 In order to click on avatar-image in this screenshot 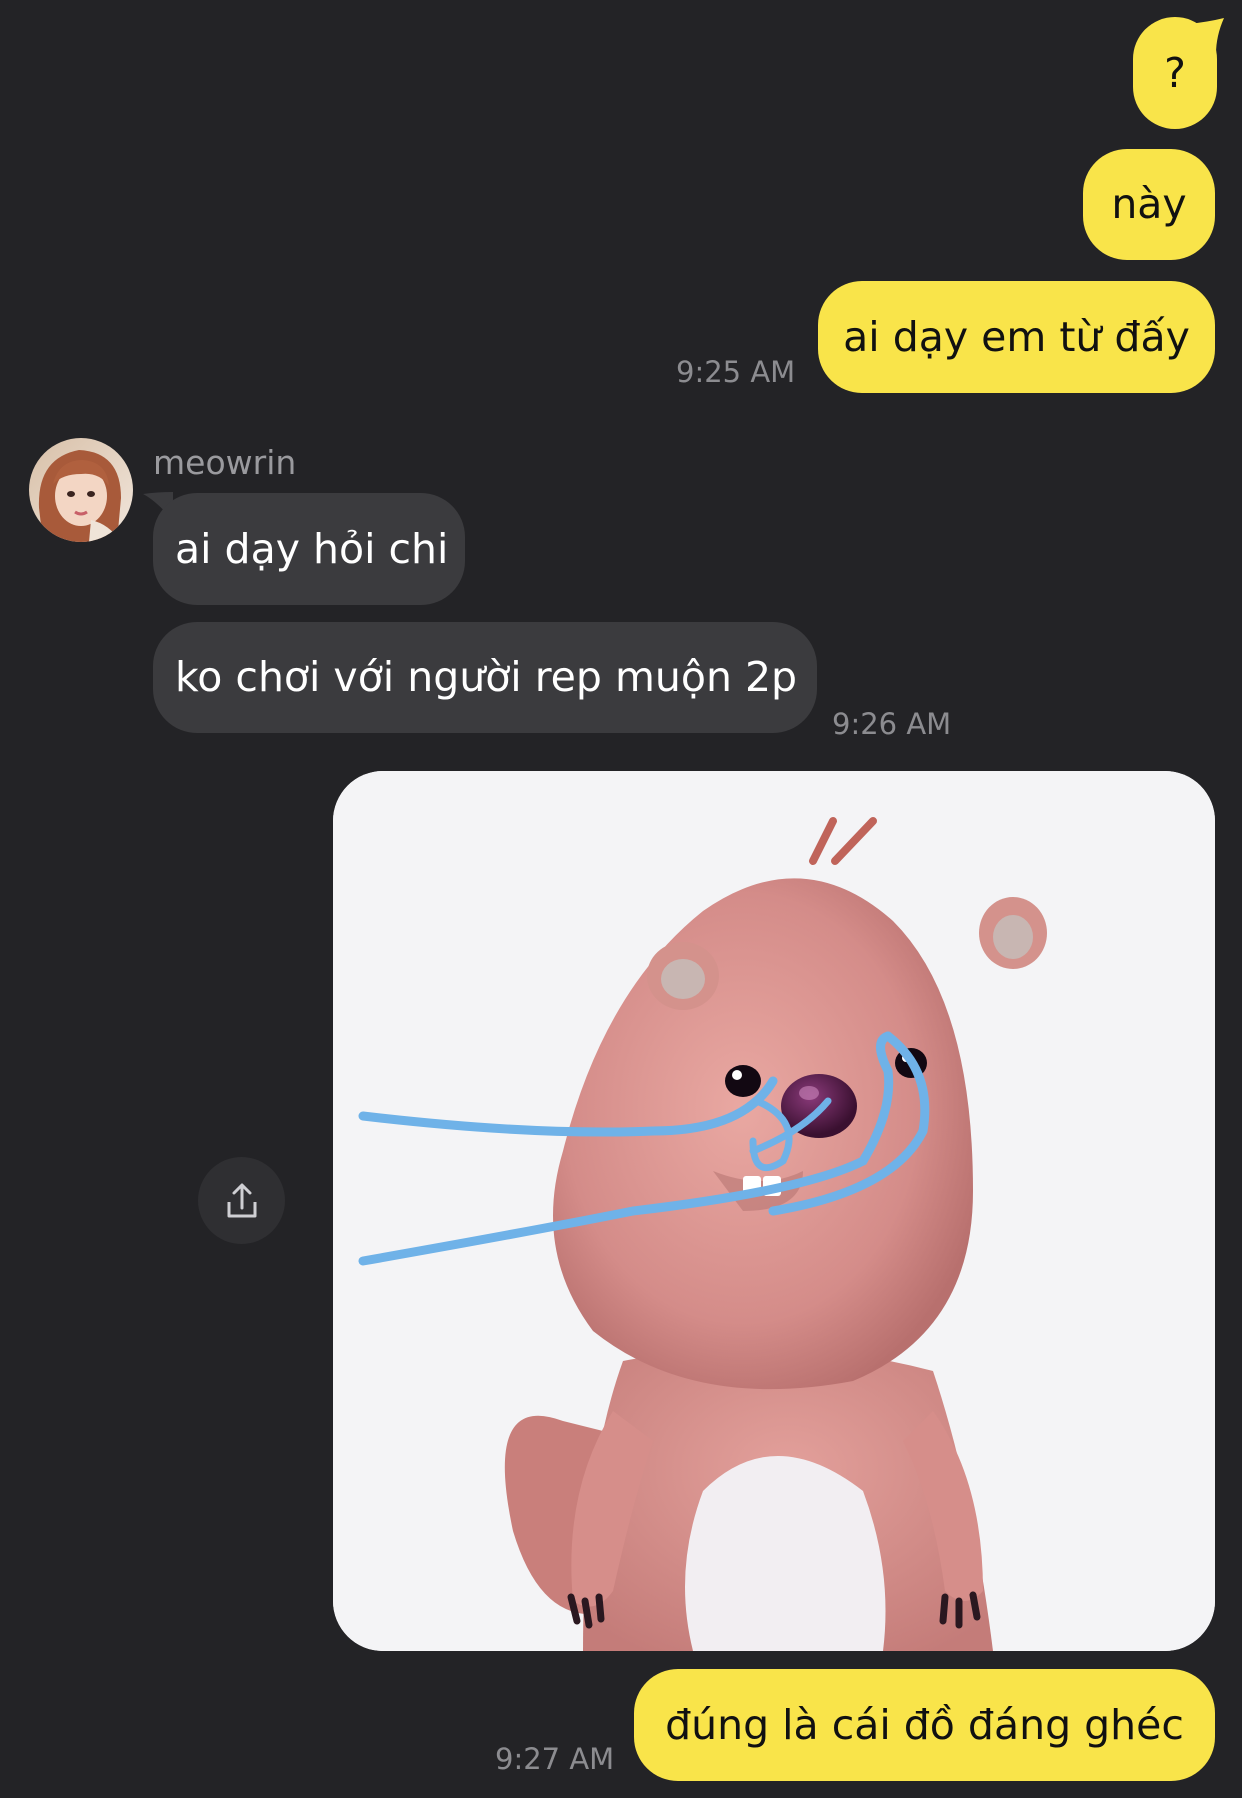, I will do `click(81, 490)`.